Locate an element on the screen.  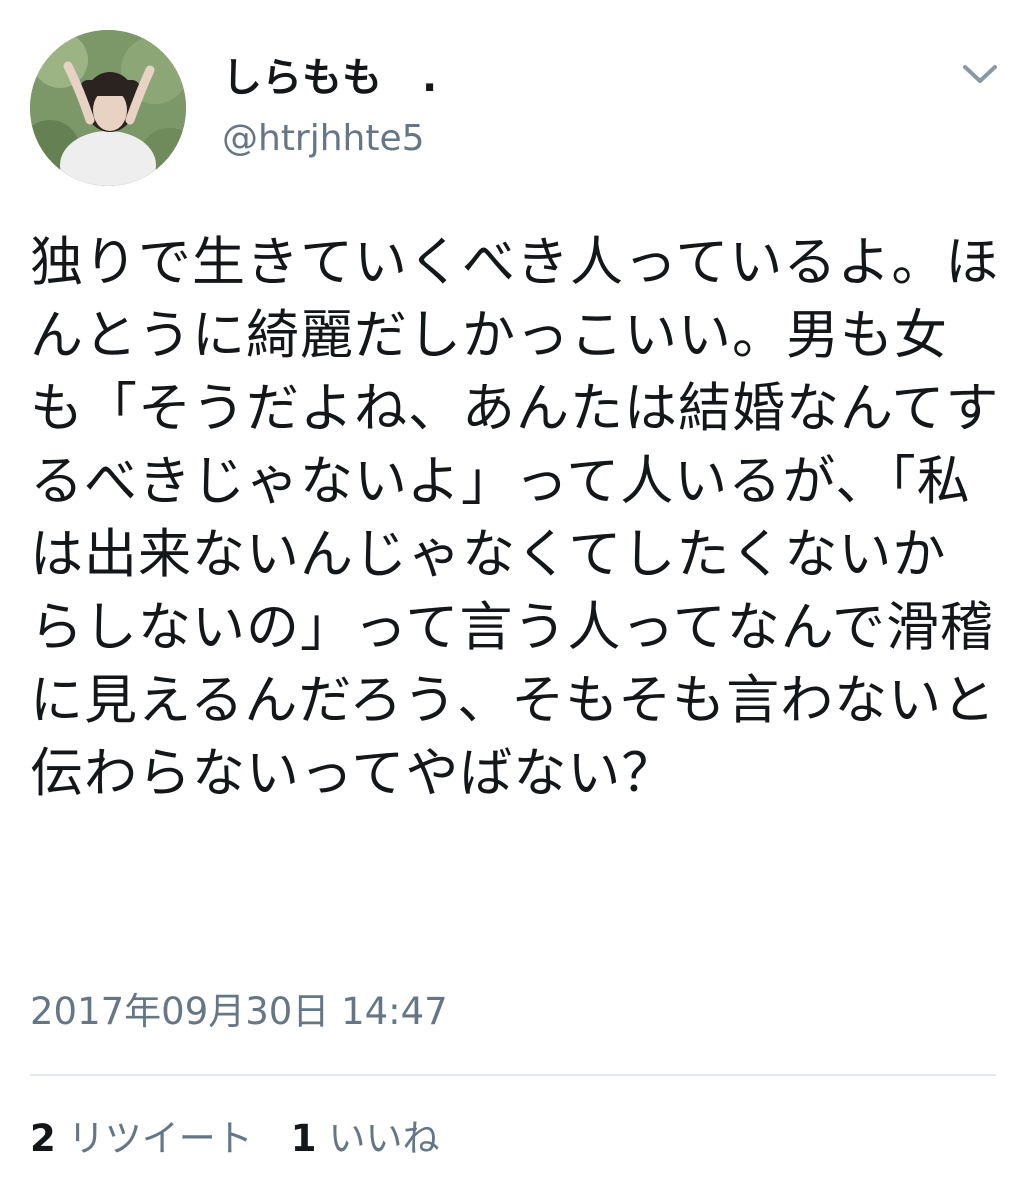
tweet-menu-button is located at coordinates (980, 74).